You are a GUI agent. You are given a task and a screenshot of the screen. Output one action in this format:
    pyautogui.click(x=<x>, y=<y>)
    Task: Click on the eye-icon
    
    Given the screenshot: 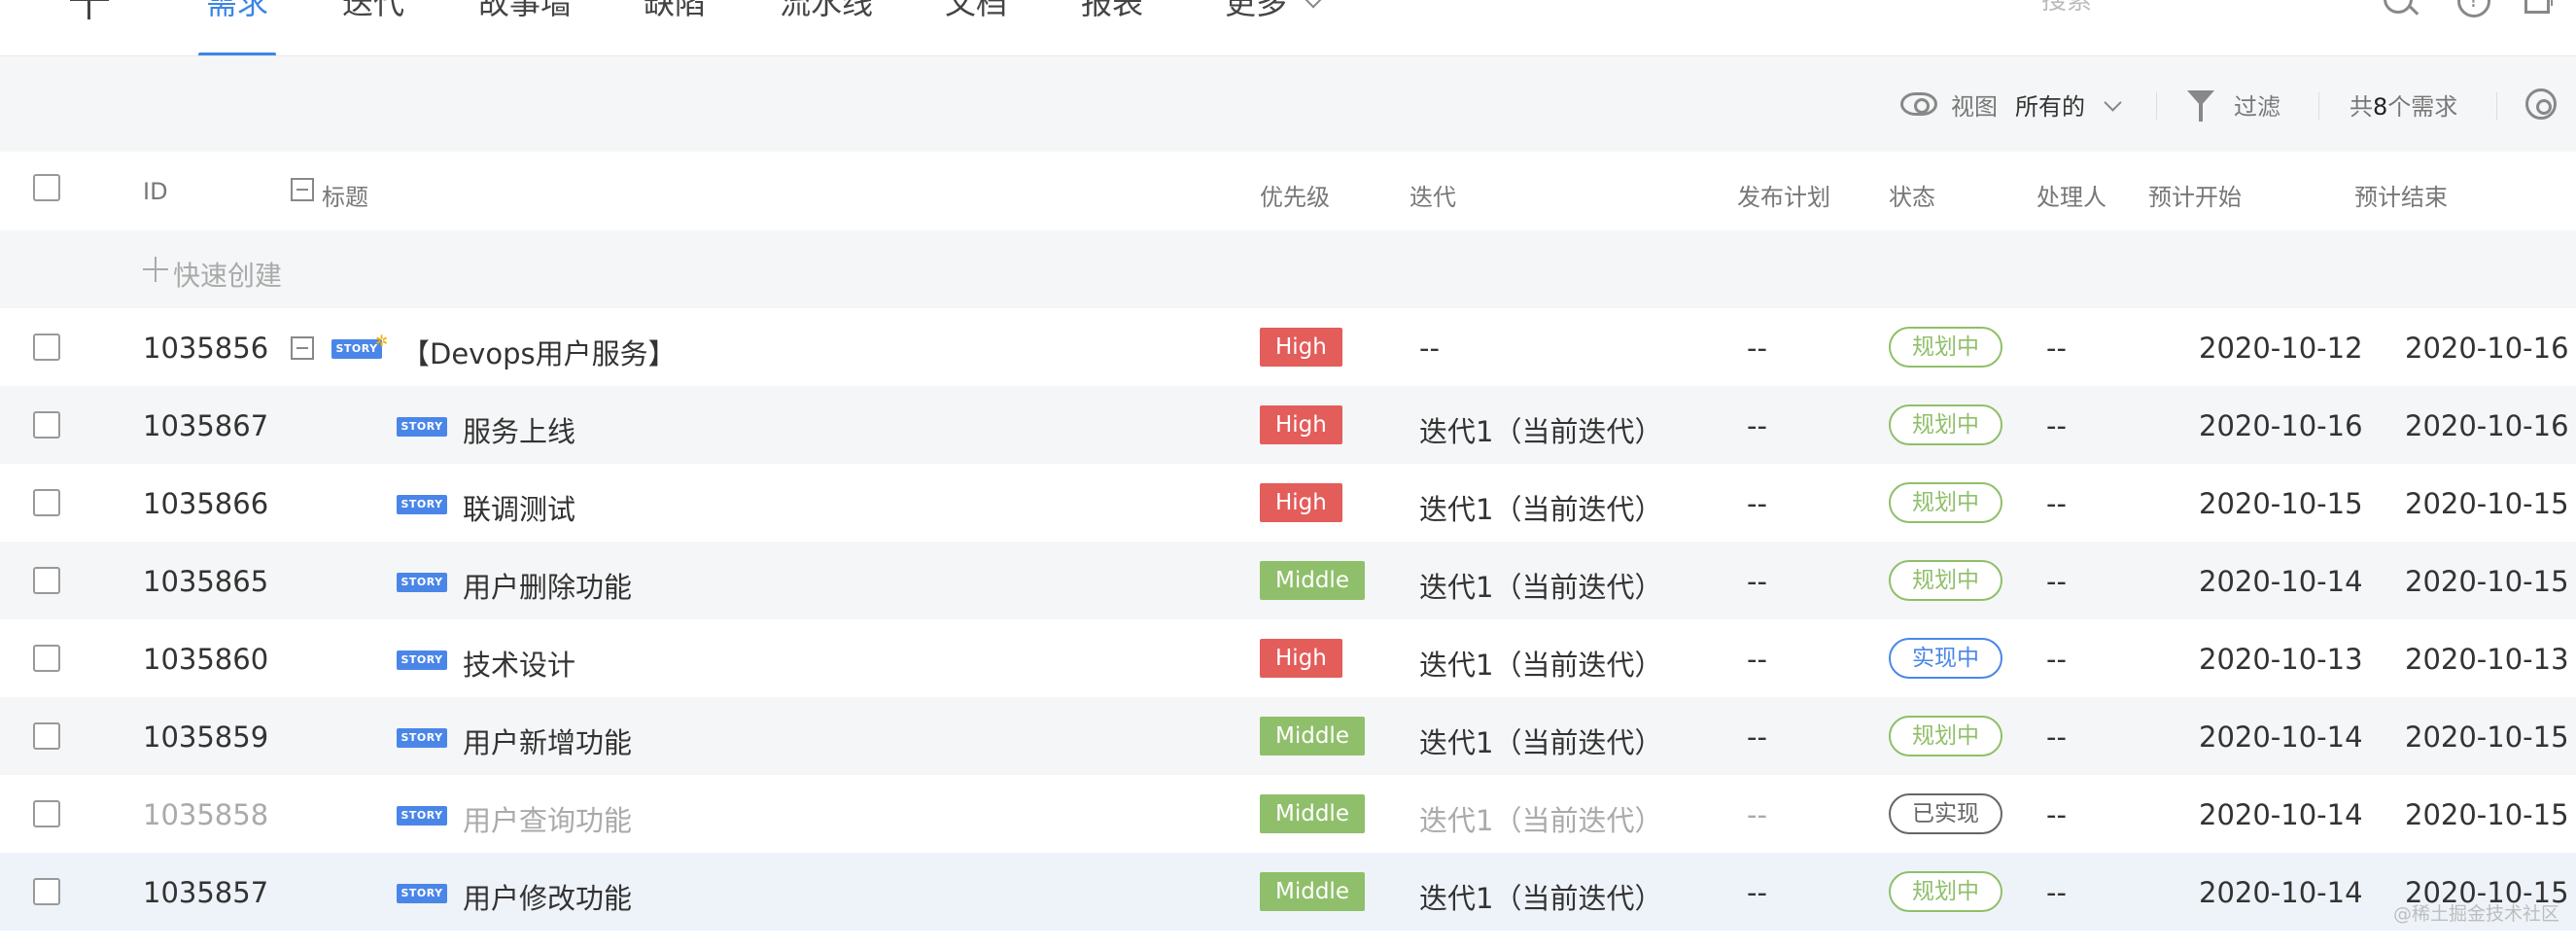 What is the action you would take?
    pyautogui.click(x=1918, y=104)
    